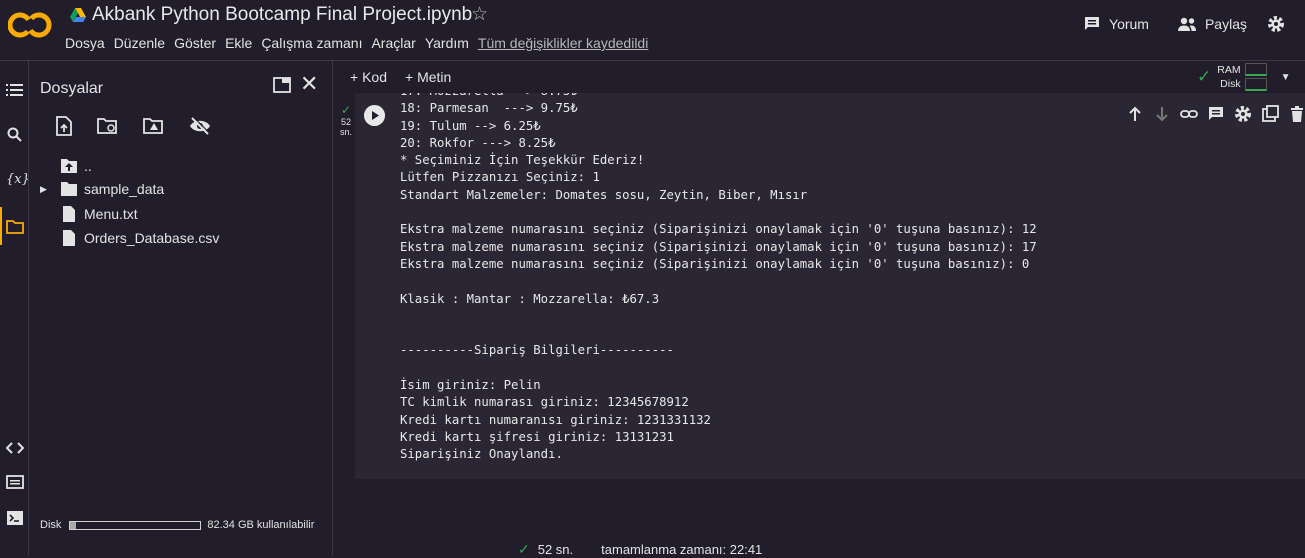 Image resolution: width=1305 pixels, height=558 pixels. Describe the element at coordinates (1286, 77) in the screenshot. I see `chevron-down-icon: ▼` at that location.